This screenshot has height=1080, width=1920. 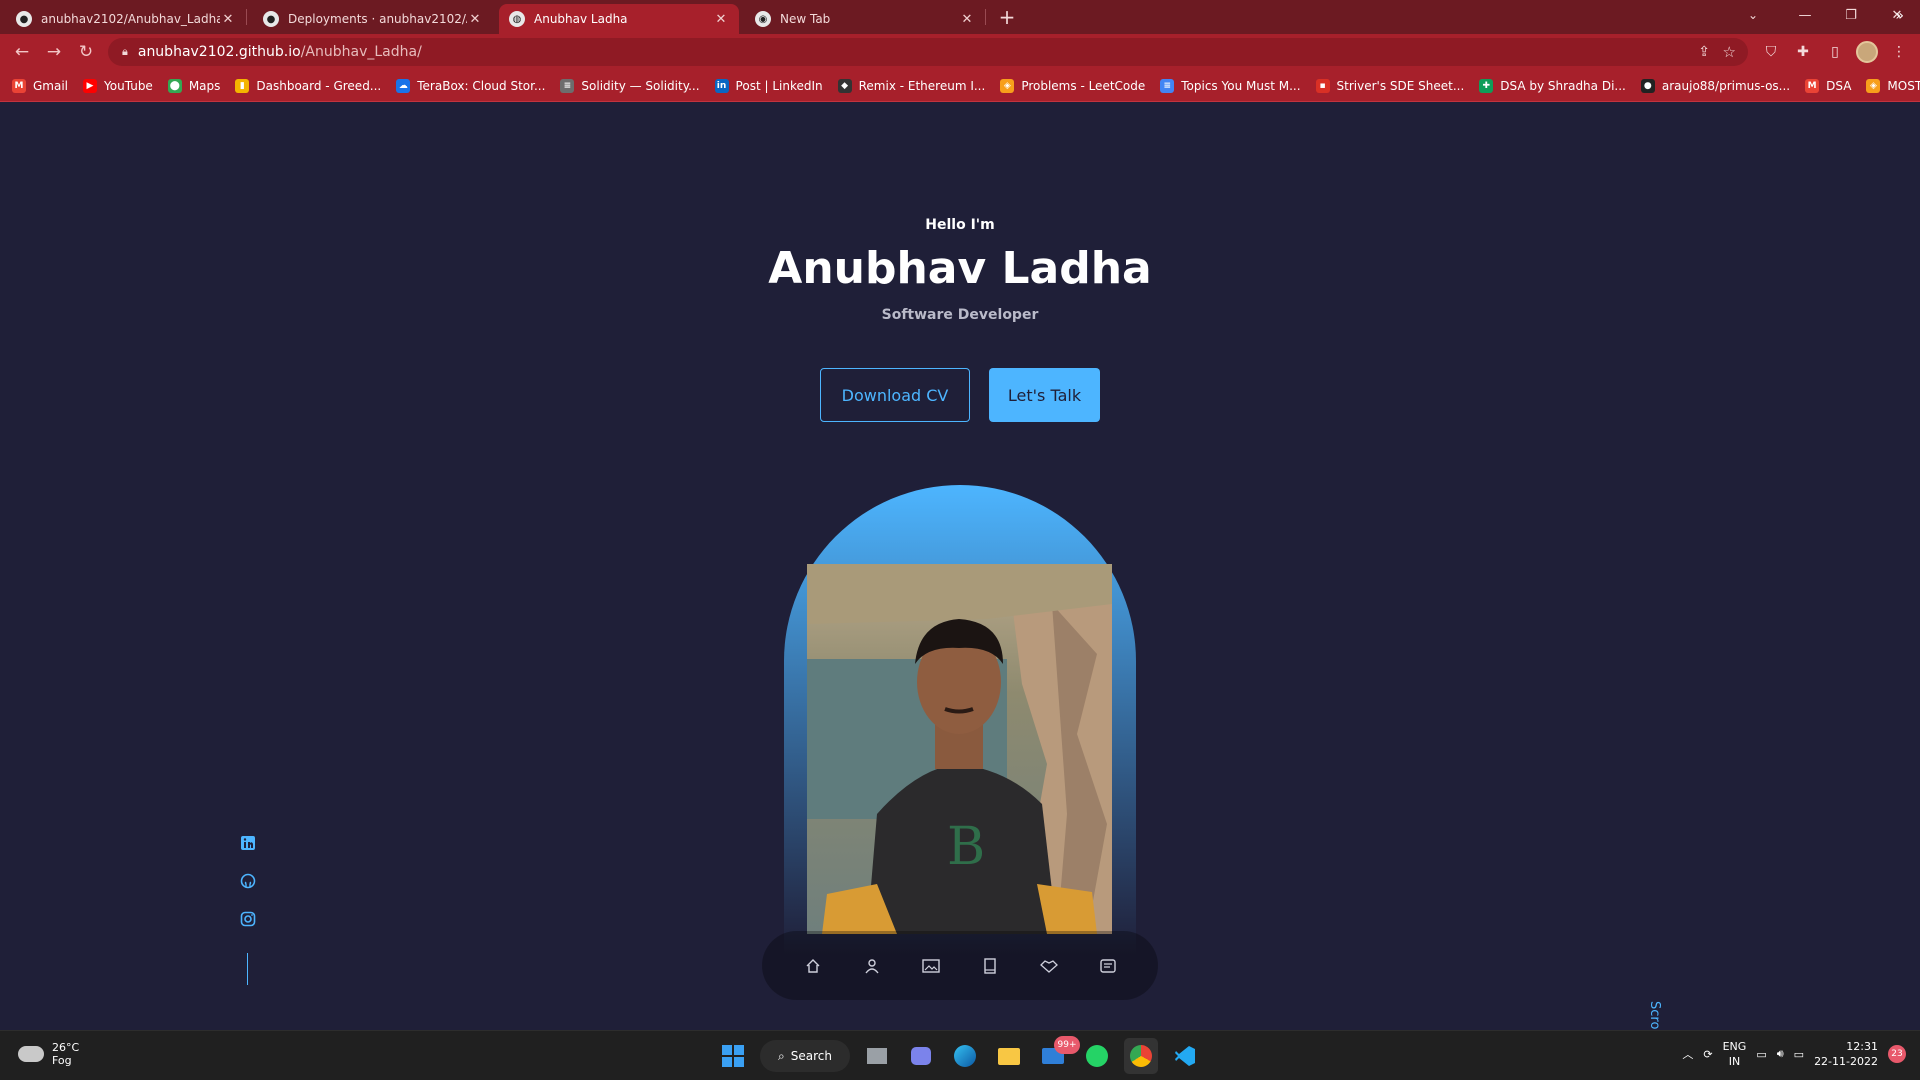 I want to click on side-panel-icon: ▯, so click(x=1835, y=52).